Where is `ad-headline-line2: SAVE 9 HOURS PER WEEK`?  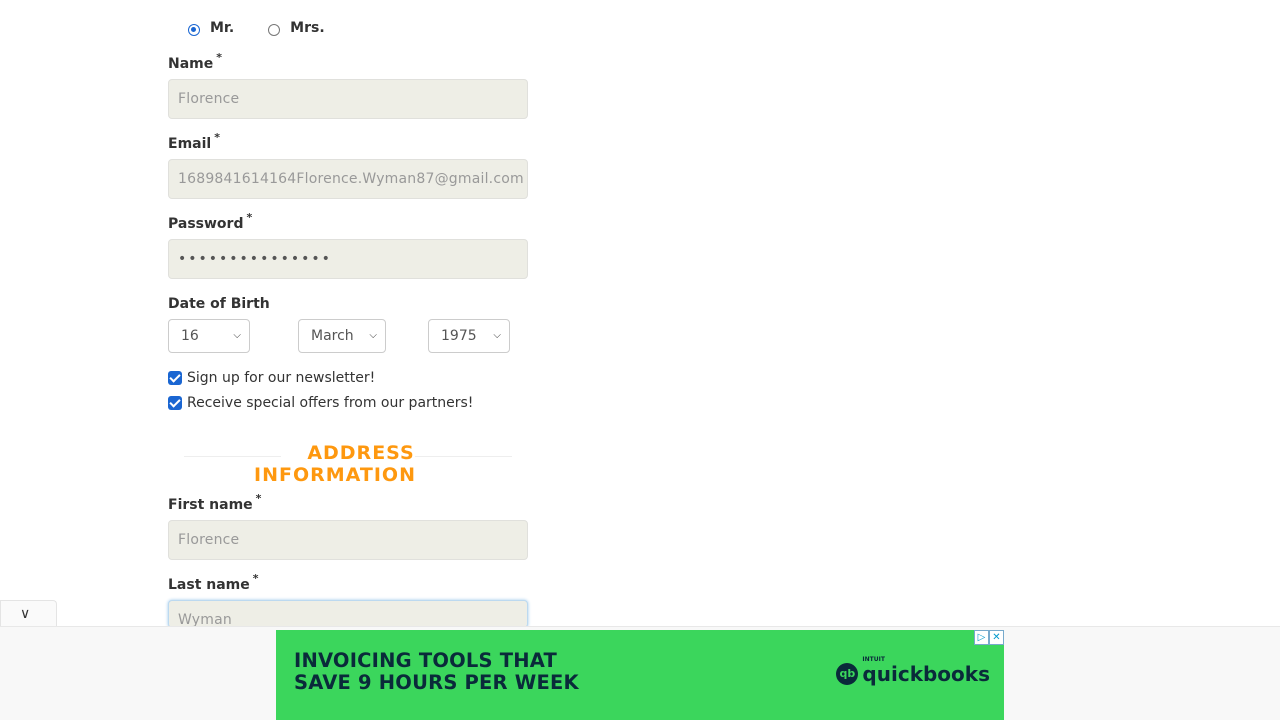 ad-headline-line2: SAVE 9 HOURS PER WEEK is located at coordinates (436, 682).